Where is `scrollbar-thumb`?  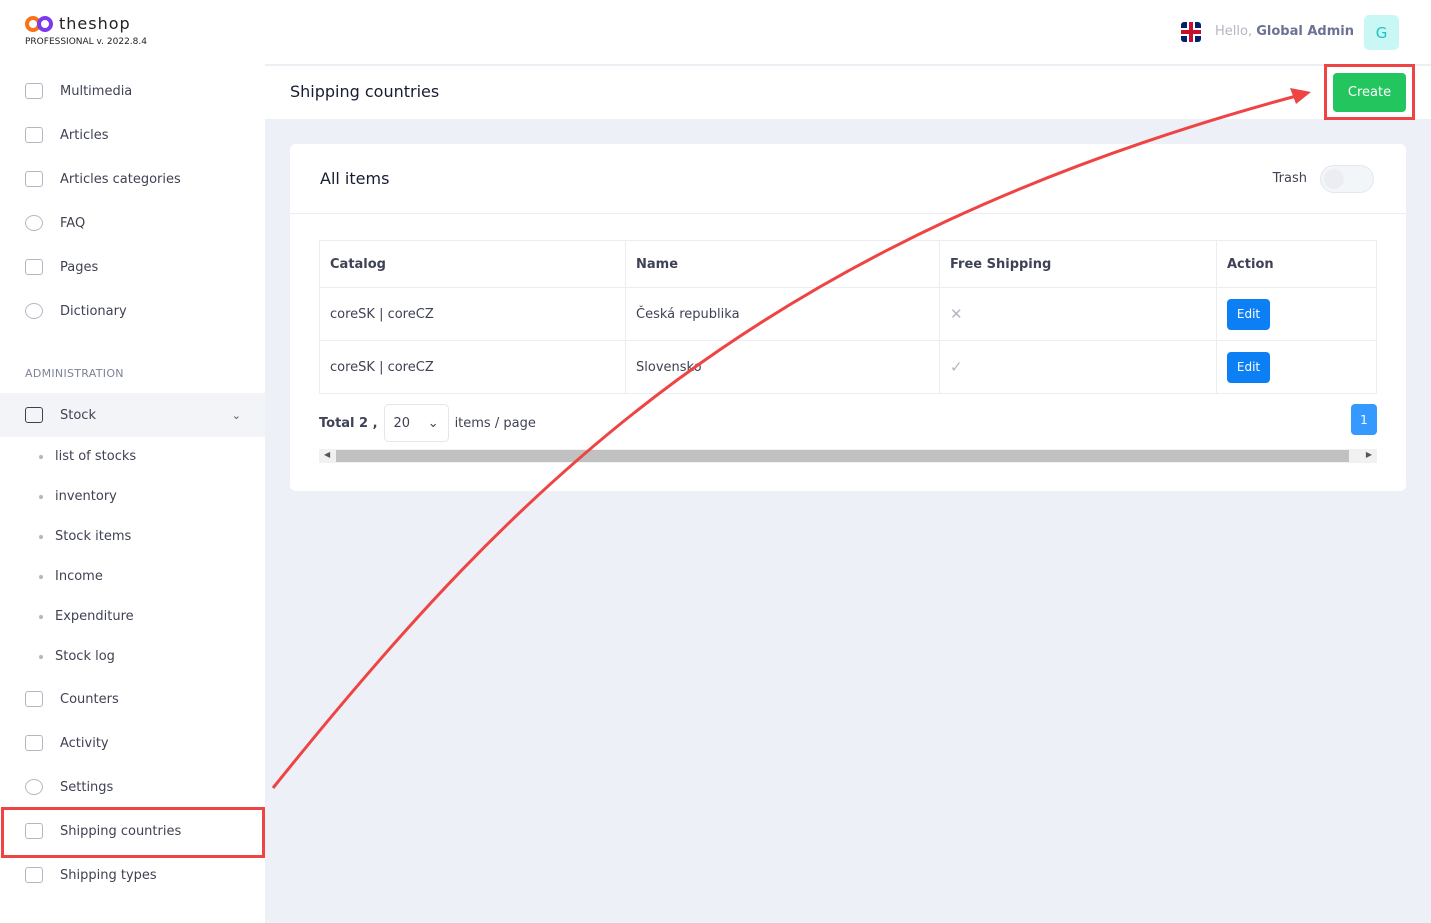 scrollbar-thumb is located at coordinates (842, 456).